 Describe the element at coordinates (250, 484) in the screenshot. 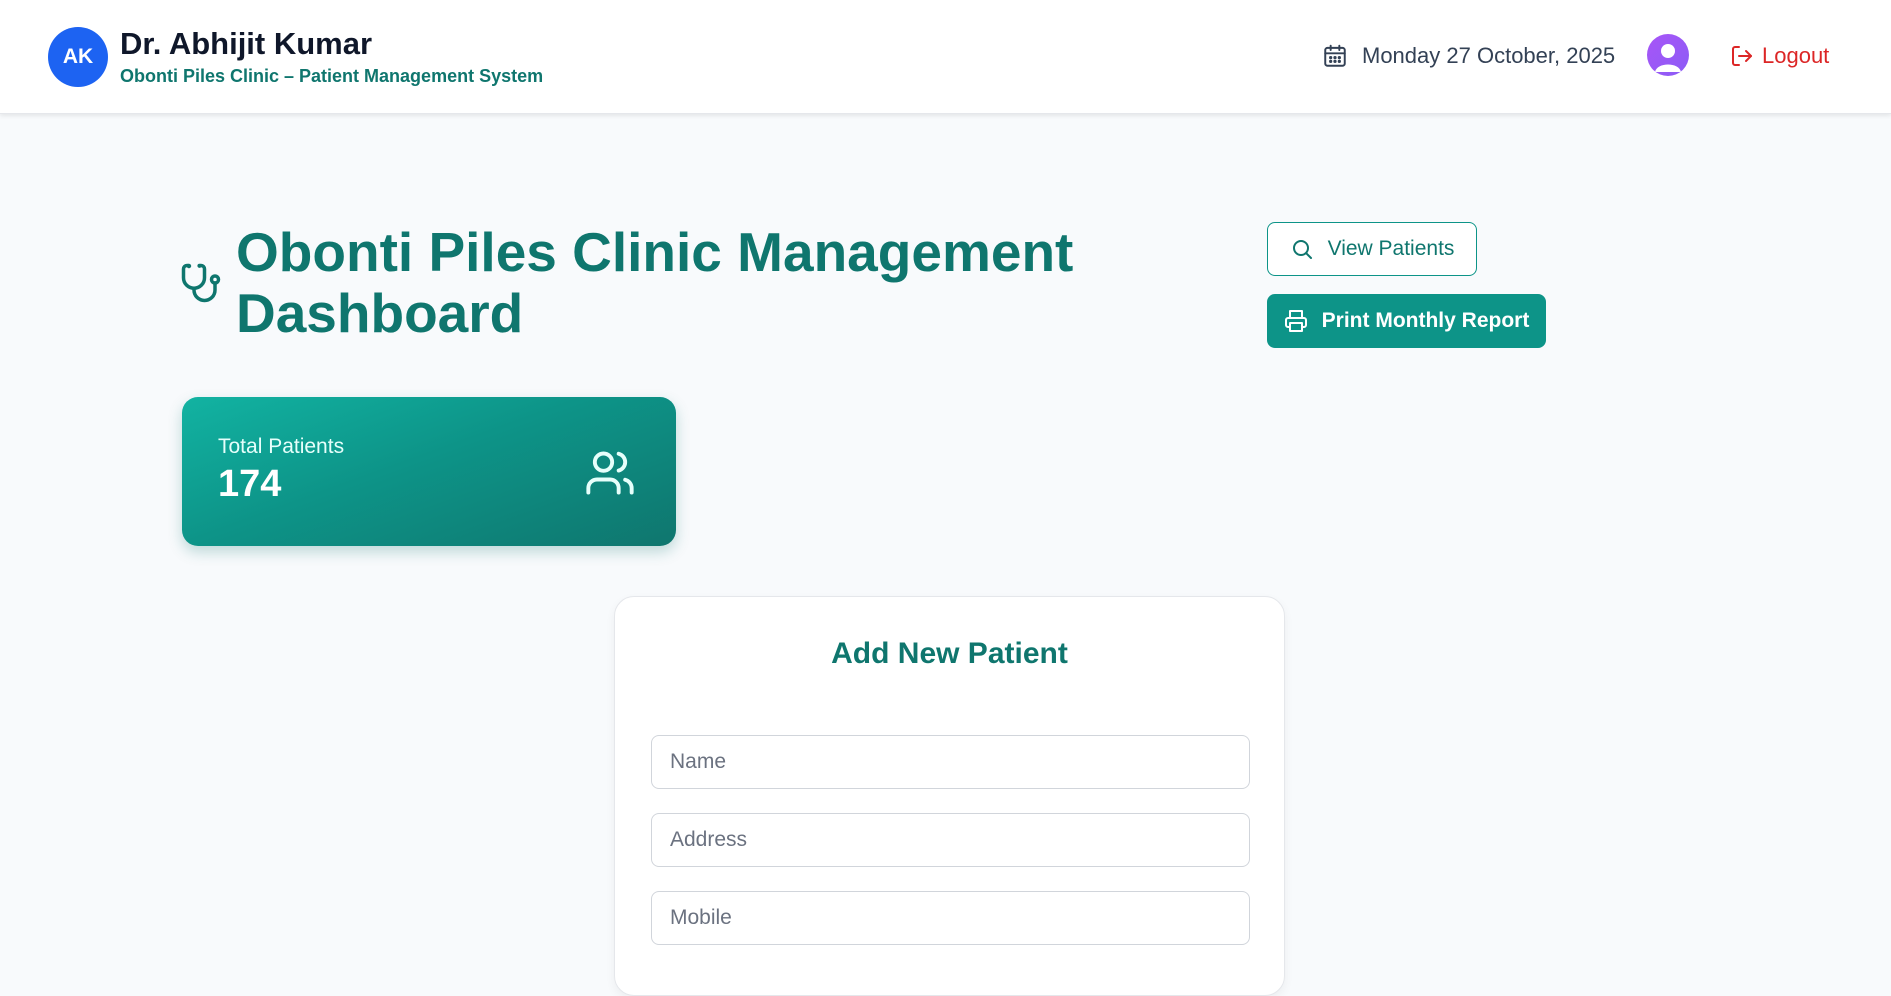

I see `total-patients-value: 174` at that location.